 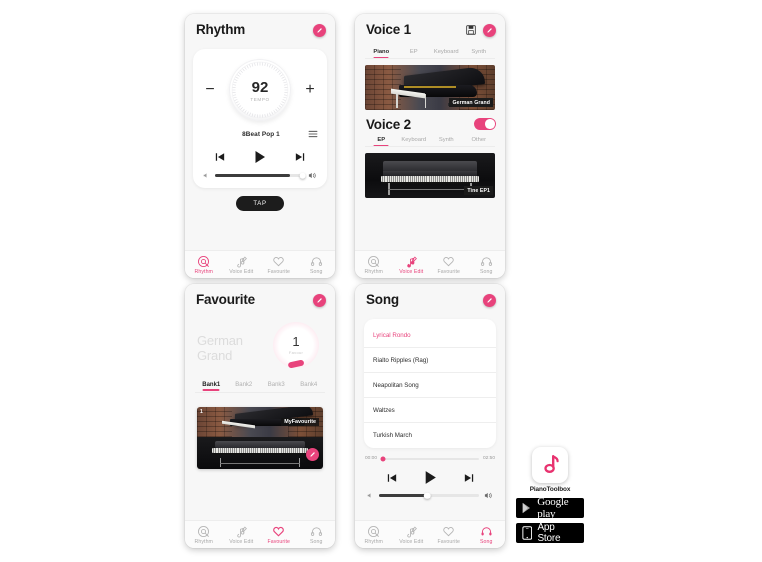 I want to click on list-item: Rialto Ripples (Rag), so click(x=430, y=360).